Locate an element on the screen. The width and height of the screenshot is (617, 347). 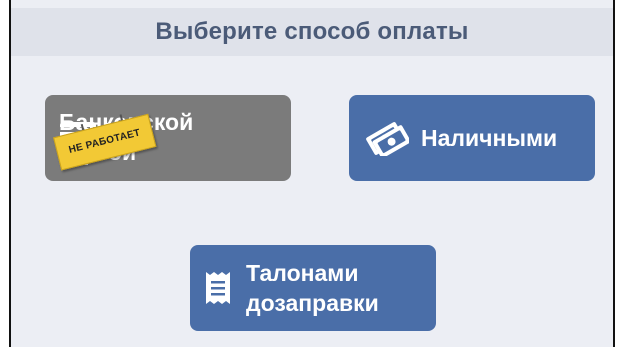
pay-by-coupons-button: Талонами дозаправки is located at coordinates (313, 288).